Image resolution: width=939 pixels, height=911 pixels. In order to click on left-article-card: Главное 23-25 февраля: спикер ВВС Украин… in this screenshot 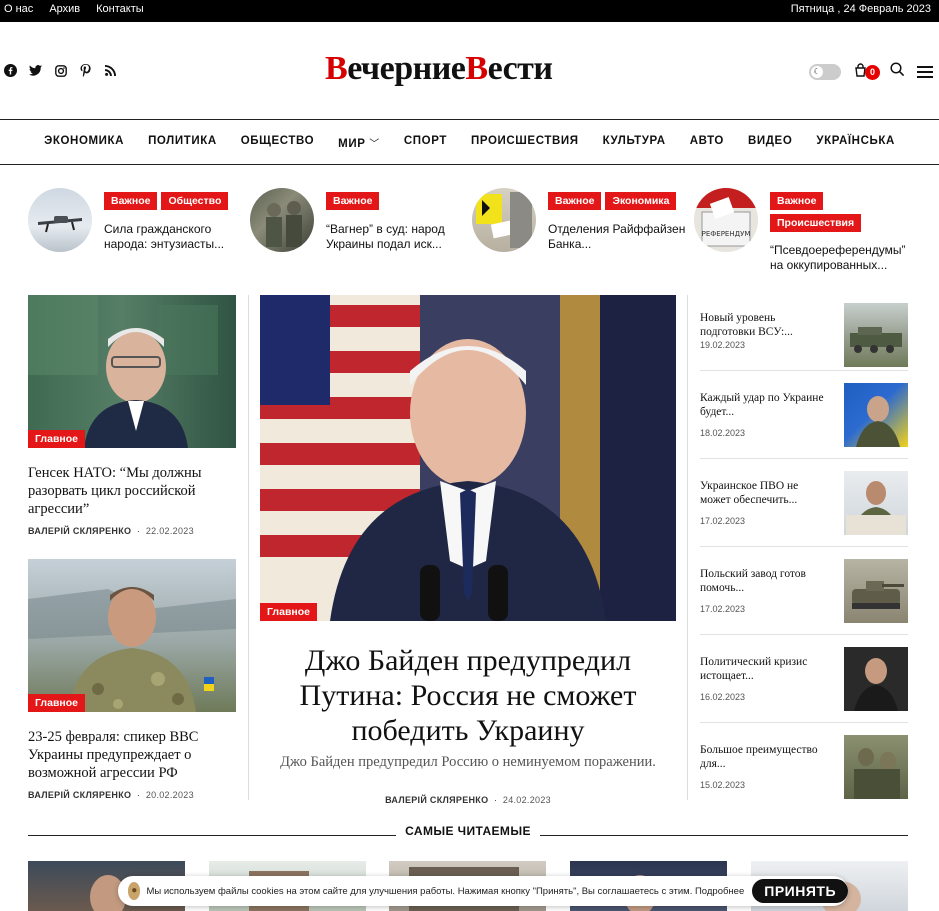, I will do `click(132, 679)`.